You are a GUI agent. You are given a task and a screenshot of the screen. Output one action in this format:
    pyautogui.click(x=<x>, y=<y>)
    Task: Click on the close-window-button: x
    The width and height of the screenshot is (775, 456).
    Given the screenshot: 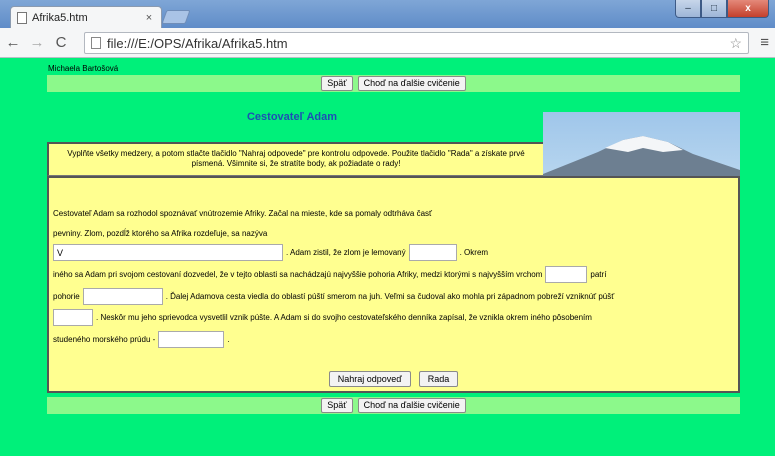 What is the action you would take?
    pyautogui.click(x=748, y=9)
    